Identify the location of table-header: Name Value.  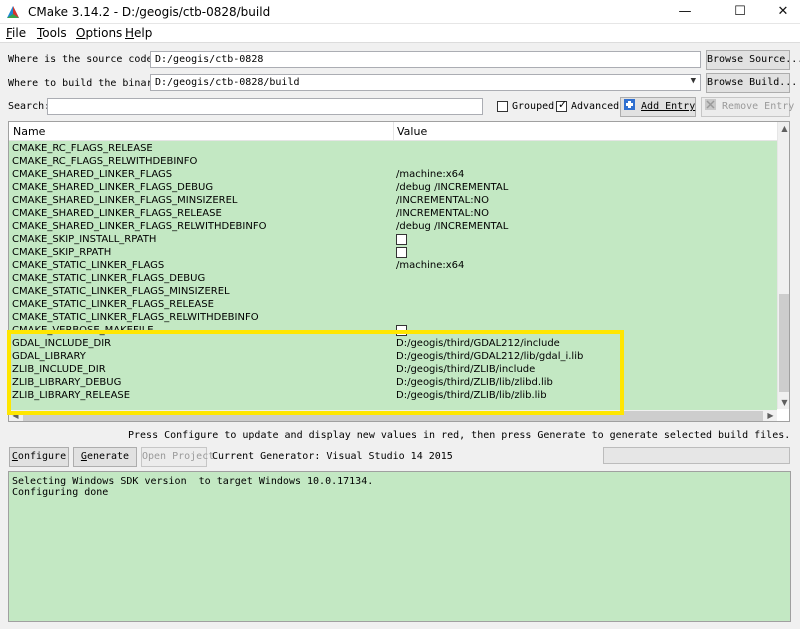
(393, 131).